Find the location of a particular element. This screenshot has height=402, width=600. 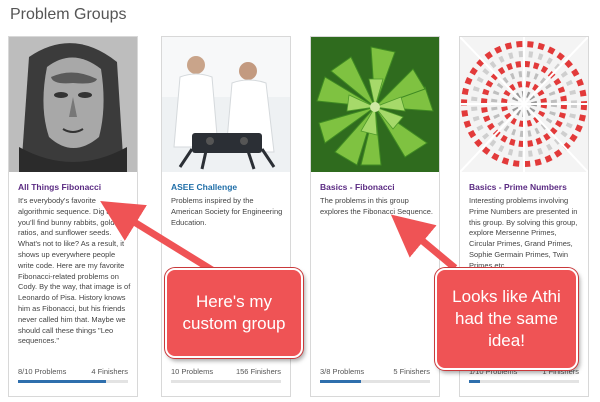

group-stats: 3/8 Problems 5 Finishers is located at coordinates (375, 371).